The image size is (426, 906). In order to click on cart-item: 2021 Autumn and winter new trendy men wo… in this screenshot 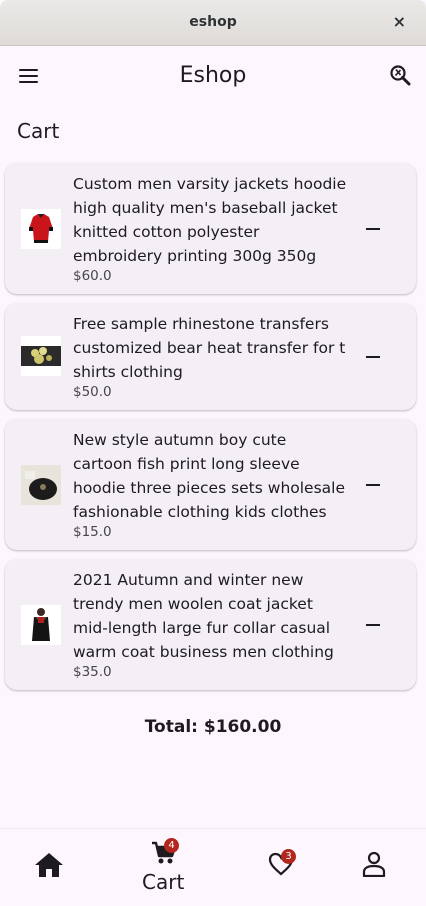, I will do `click(210, 624)`.